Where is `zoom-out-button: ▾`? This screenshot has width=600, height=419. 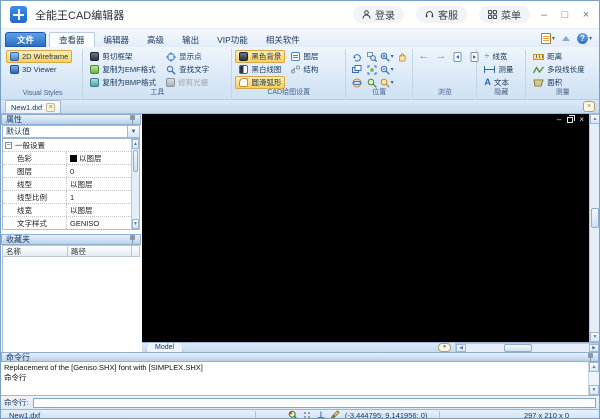
zoom-out-button: ▾ is located at coordinates (386, 69).